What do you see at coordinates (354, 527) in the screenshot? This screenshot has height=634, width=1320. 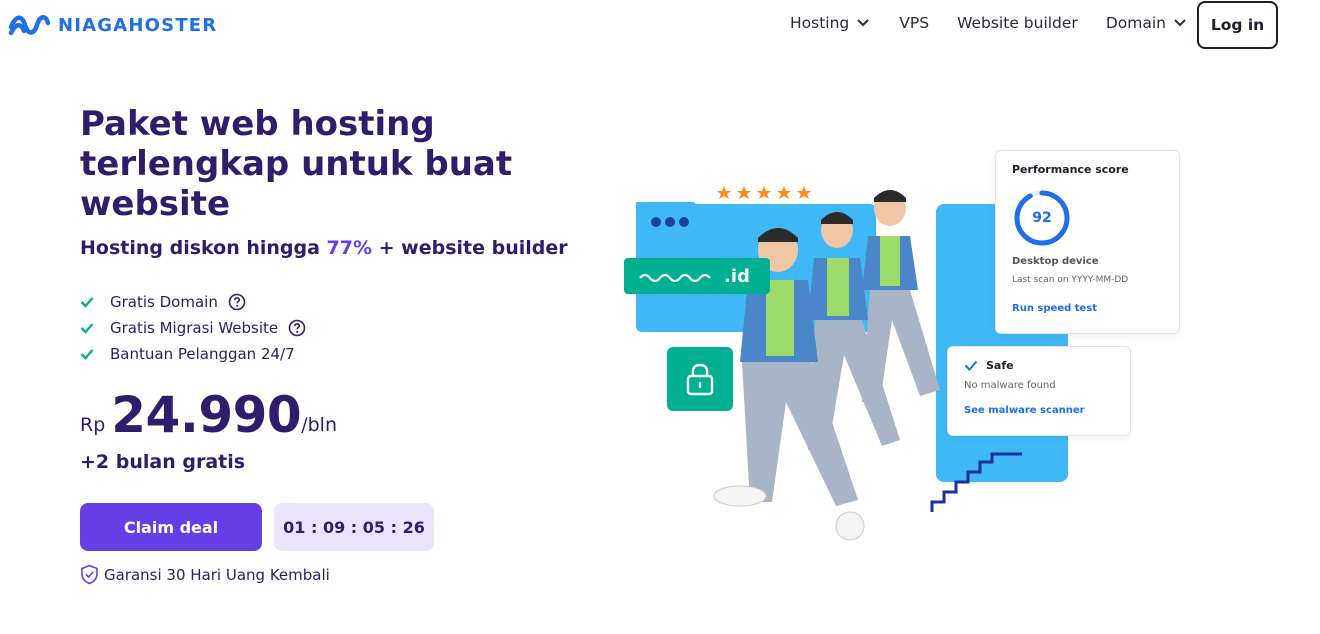 I see `countdown-timer: 01 : 09 : 05 : 26` at bounding box center [354, 527].